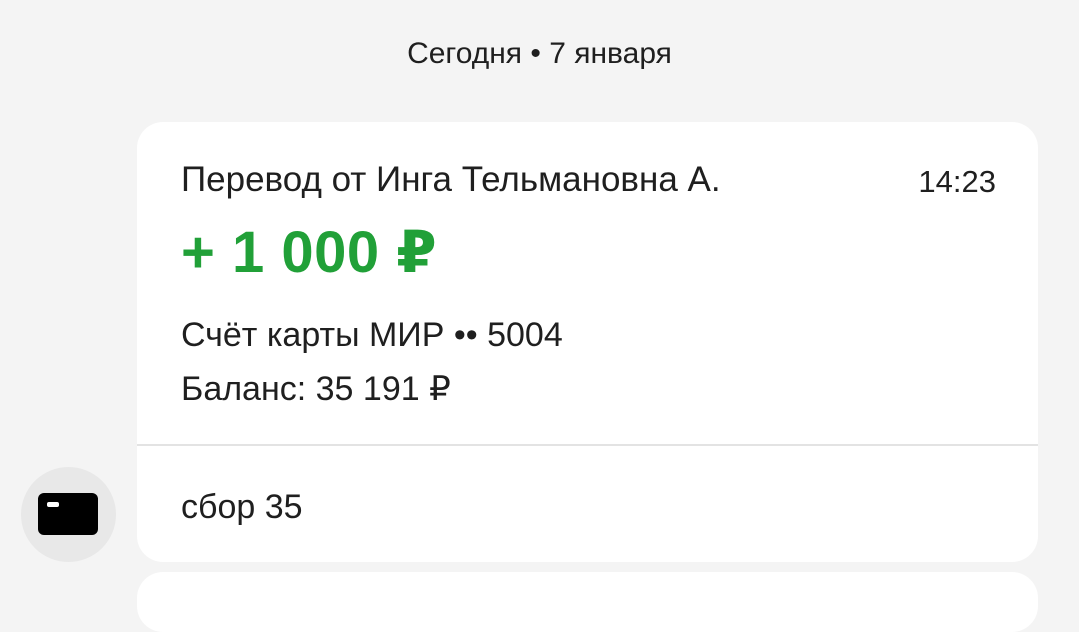  I want to click on next-message-card, so click(587, 602).